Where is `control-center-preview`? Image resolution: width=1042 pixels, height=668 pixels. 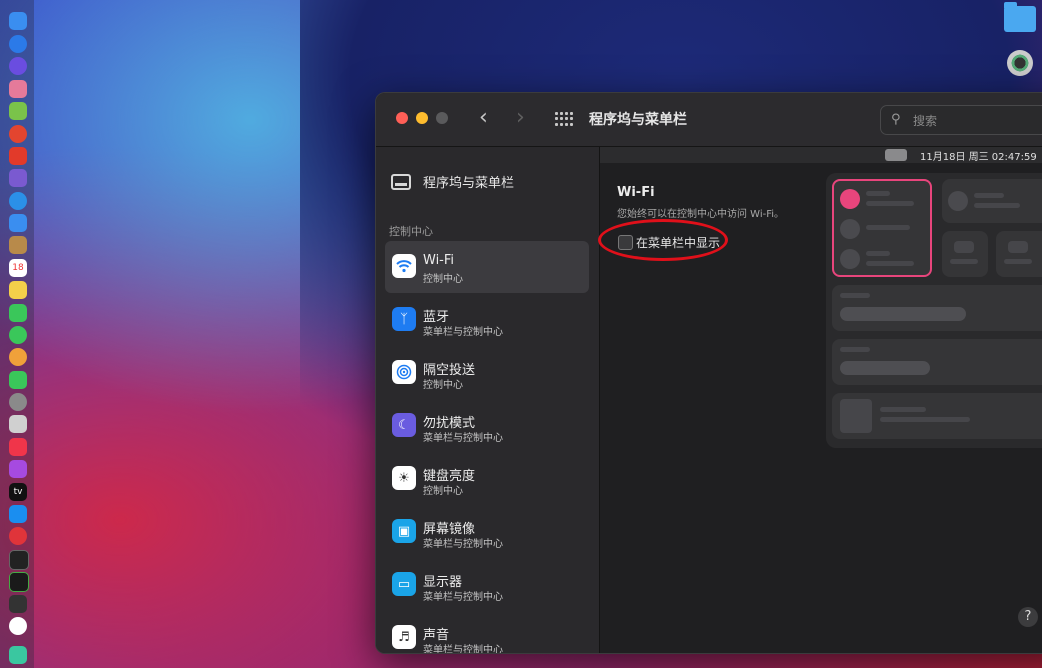
control-center-preview is located at coordinates (934, 310).